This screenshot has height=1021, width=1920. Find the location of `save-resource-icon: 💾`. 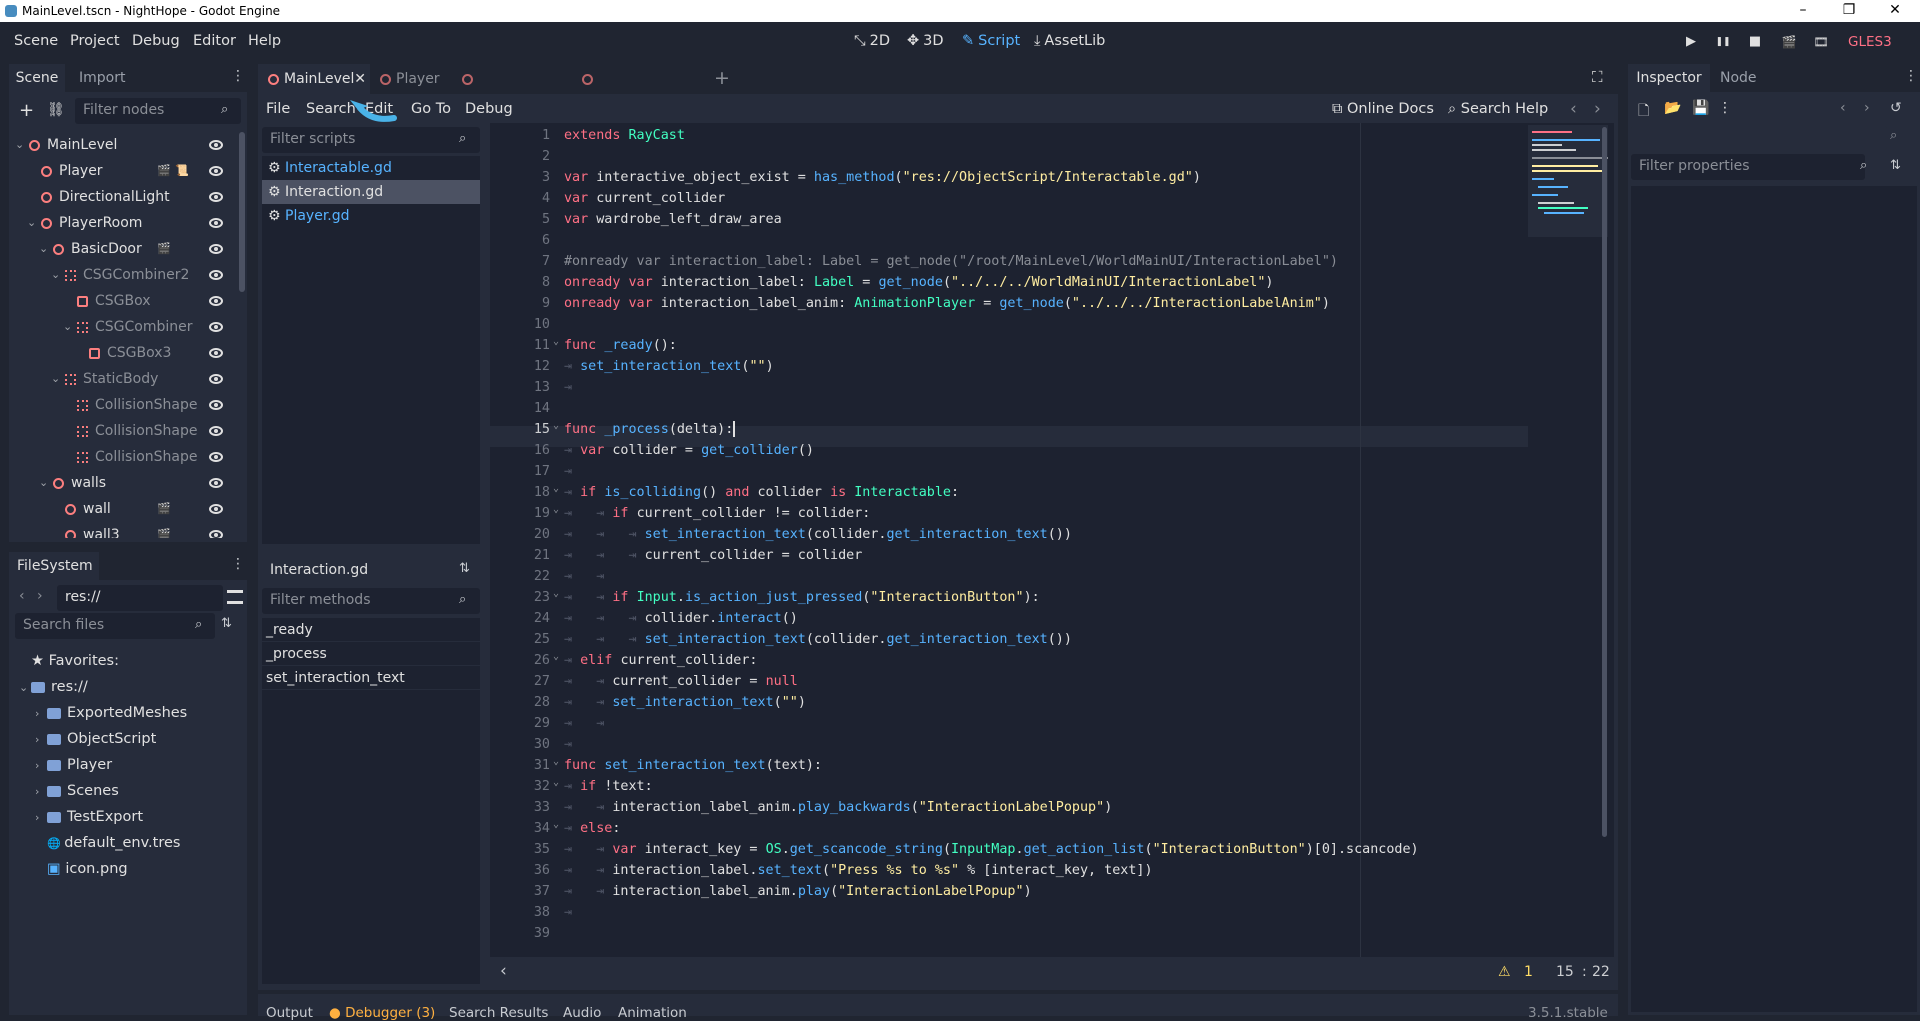

save-resource-icon: 💾 is located at coordinates (1700, 108).